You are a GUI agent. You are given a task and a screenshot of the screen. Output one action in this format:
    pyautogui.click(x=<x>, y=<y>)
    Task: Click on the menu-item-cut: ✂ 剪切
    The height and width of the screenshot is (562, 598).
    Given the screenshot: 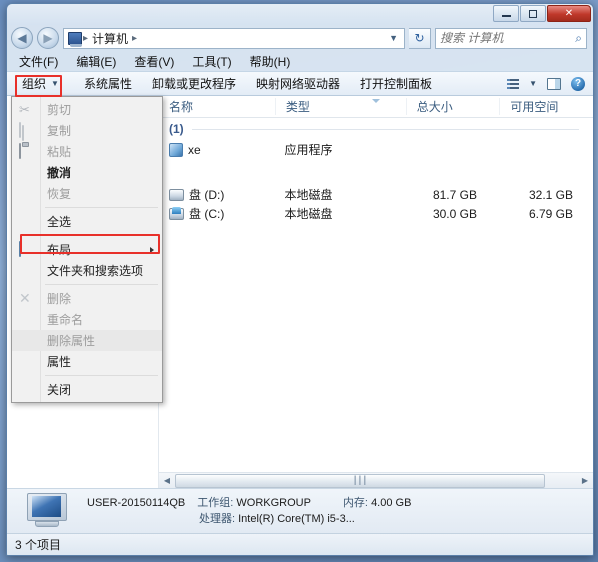 What is the action you would take?
    pyautogui.click(x=87, y=109)
    